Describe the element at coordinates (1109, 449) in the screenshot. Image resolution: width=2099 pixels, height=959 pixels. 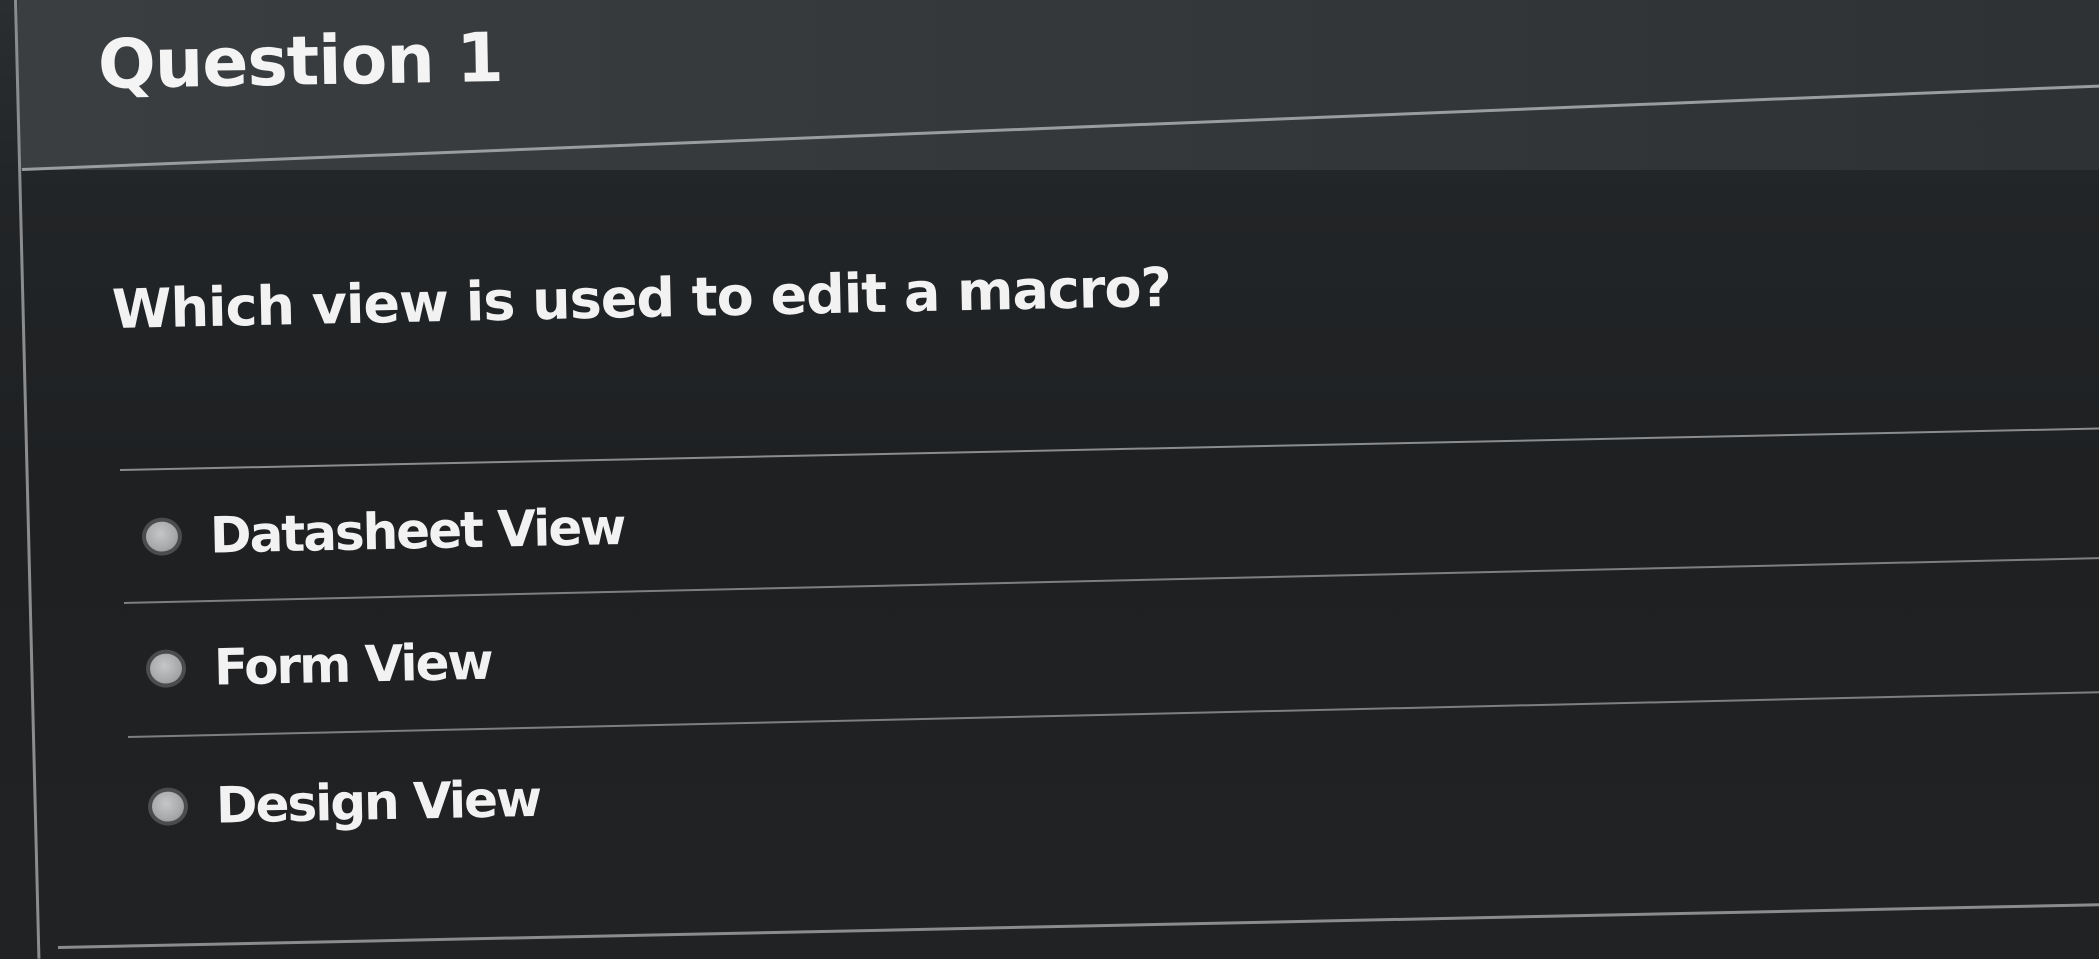
I see `question-divider` at that location.